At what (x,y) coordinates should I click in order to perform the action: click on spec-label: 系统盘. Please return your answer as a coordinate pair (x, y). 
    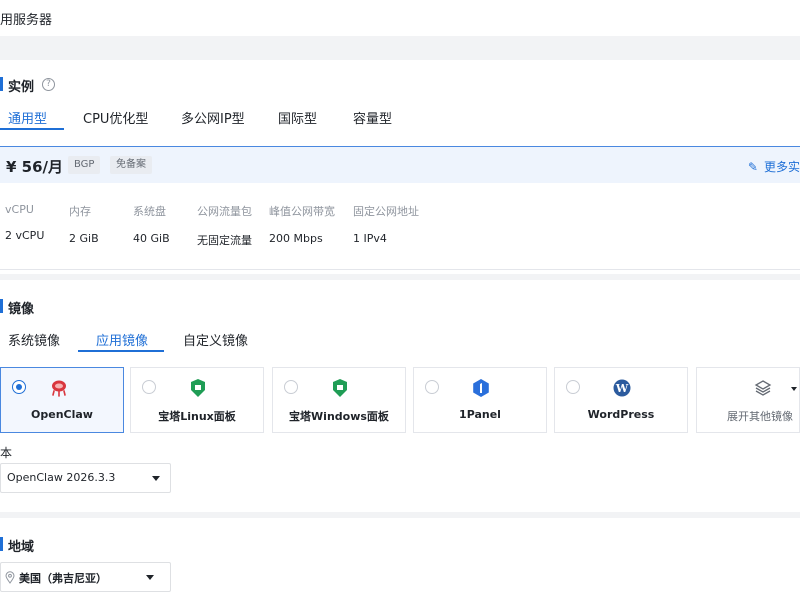
    Looking at the image, I should click on (149, 211).